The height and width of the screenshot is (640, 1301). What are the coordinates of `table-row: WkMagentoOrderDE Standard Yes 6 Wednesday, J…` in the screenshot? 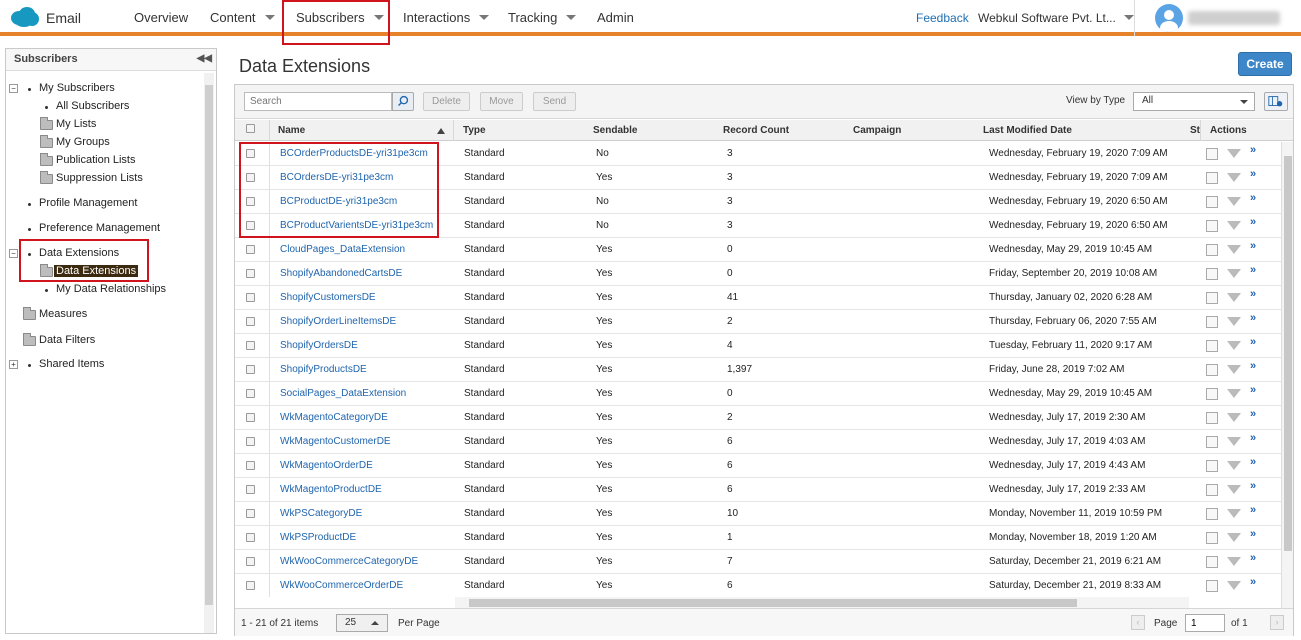 It's located at (758, 466).